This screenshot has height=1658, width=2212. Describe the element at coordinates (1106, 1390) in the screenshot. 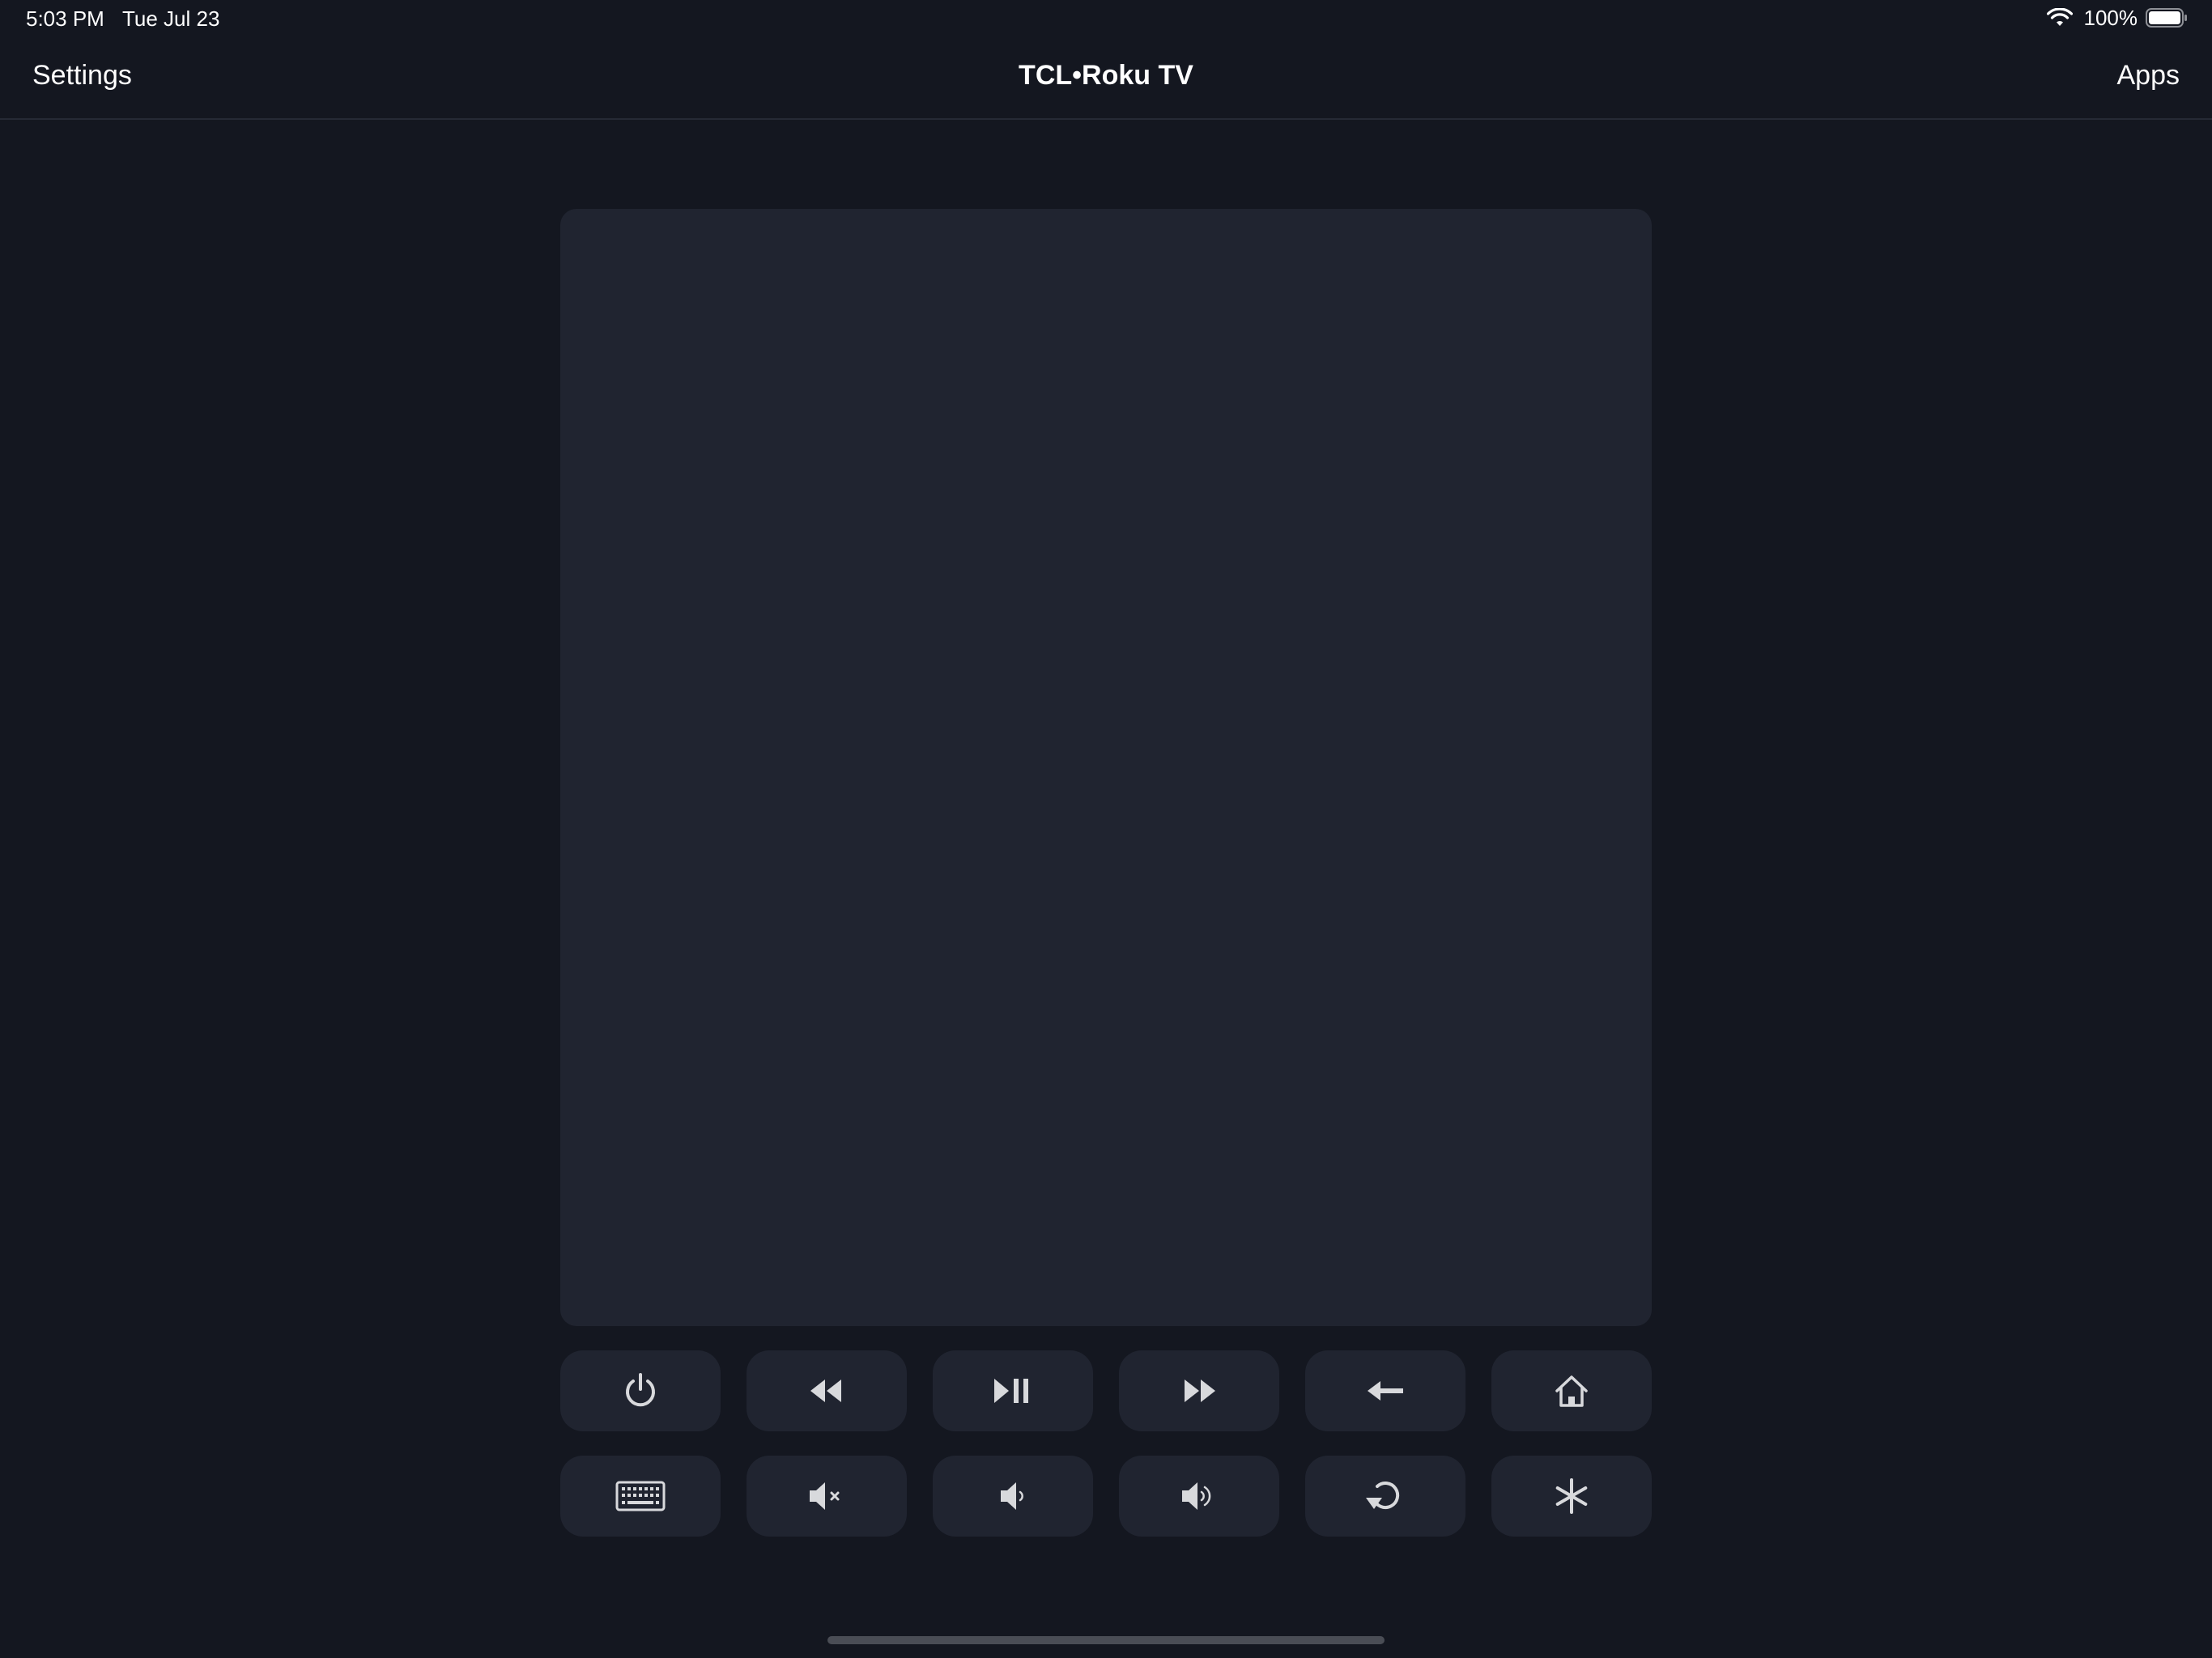

I see `playback-controls-row` at that location.